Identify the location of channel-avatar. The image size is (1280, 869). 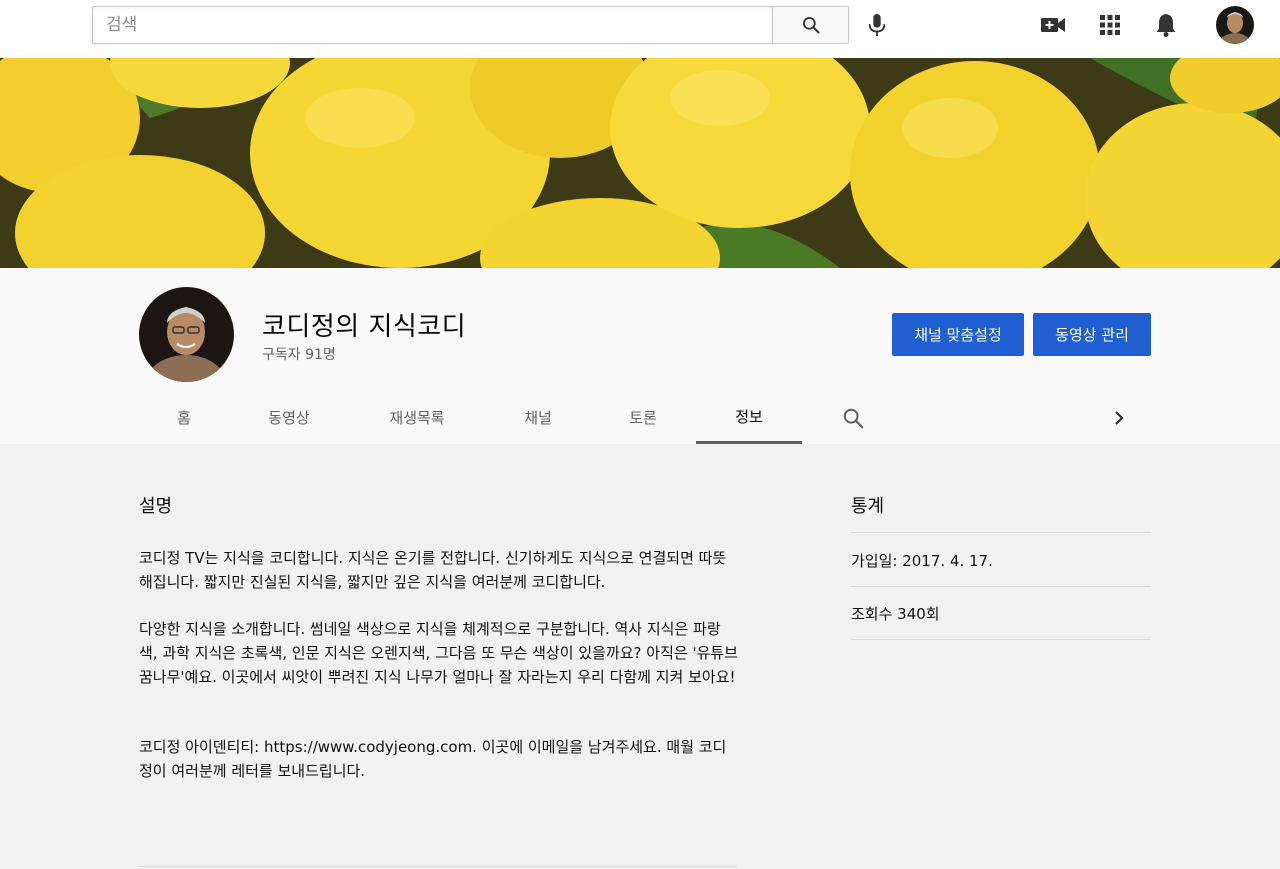
(186, 334).